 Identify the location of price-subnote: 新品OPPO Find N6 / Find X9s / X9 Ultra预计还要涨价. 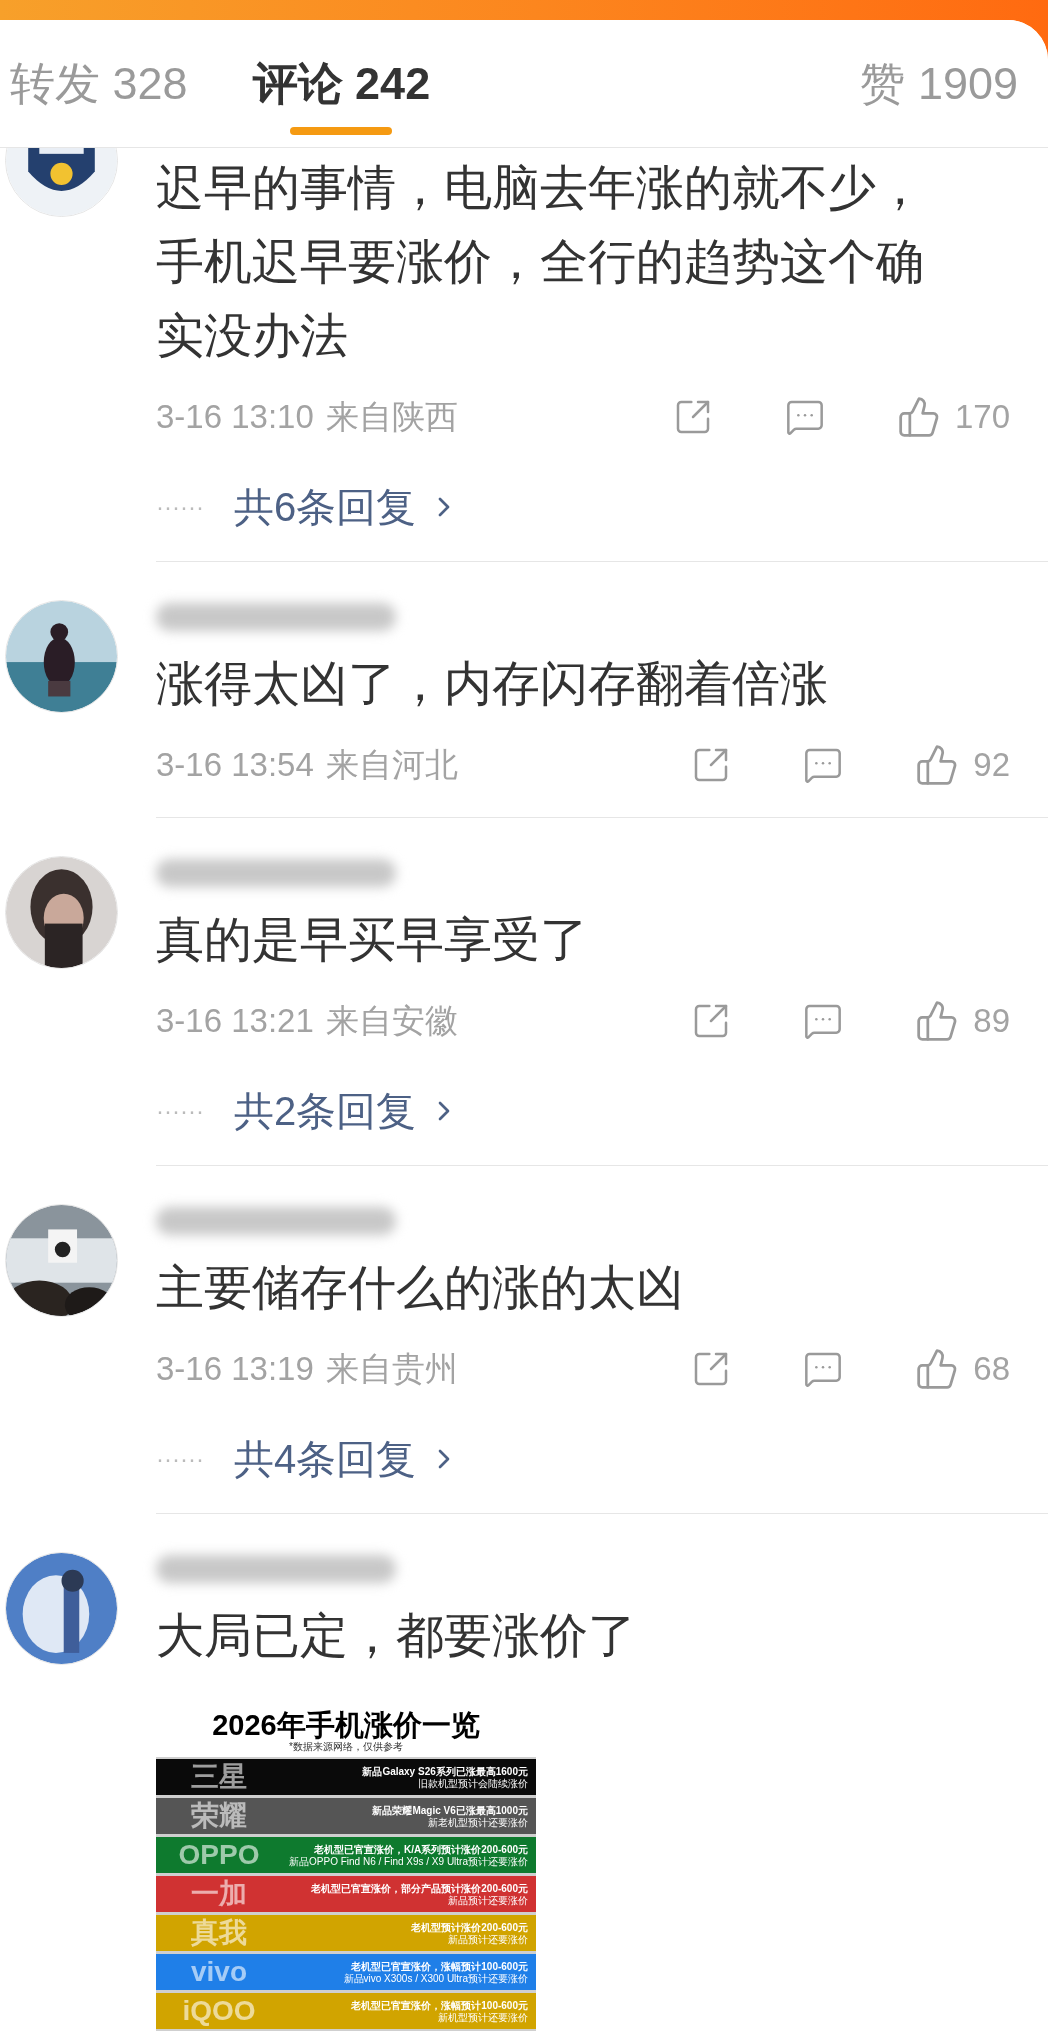
(408, 1861).